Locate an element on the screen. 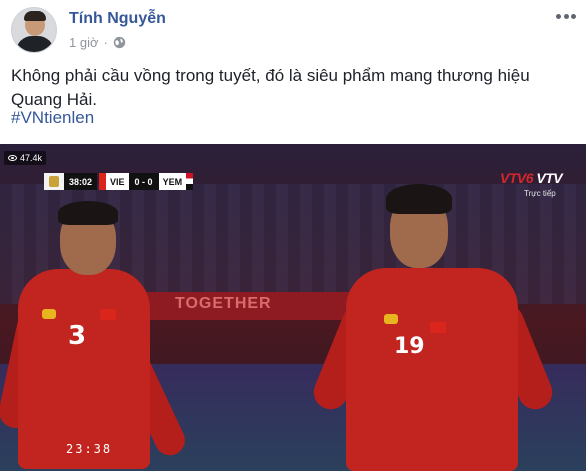  author-avatar is located at coordinates (34, 30).